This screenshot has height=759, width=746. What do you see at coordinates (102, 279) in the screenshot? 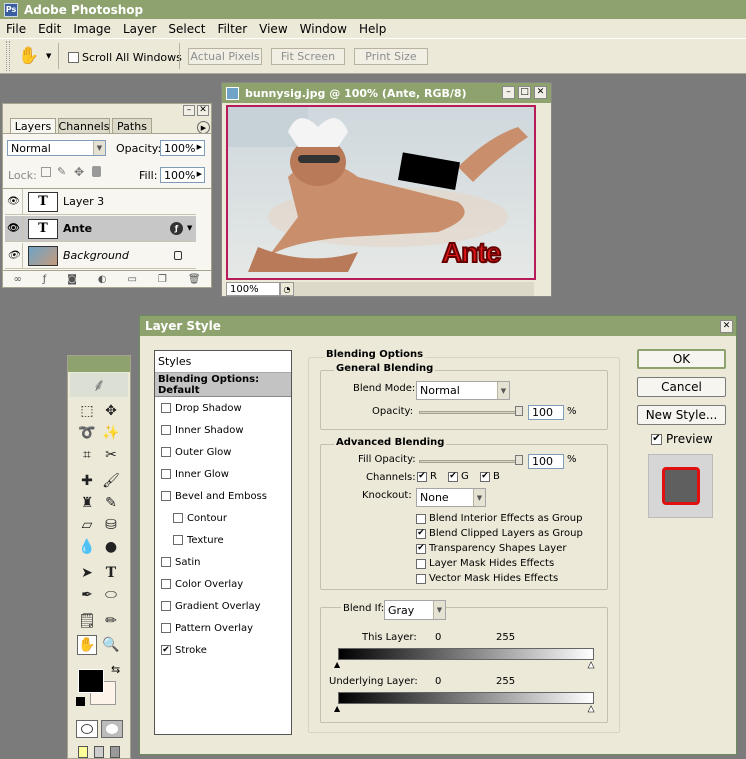
I see `adjustment-layer-icon: ◐` at bounding box center [102, 279].